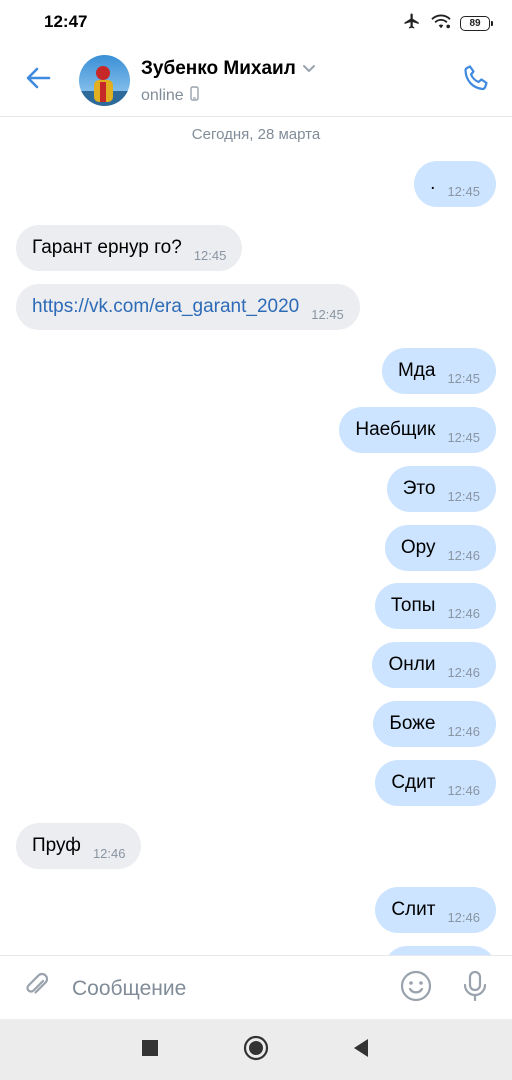 This screenshot has width=512, height=1080. What do you see at coordinates (438, 371) in the screenshot?
I see `message-bubble: Мда 12:45` at bounding box center [438, 371].